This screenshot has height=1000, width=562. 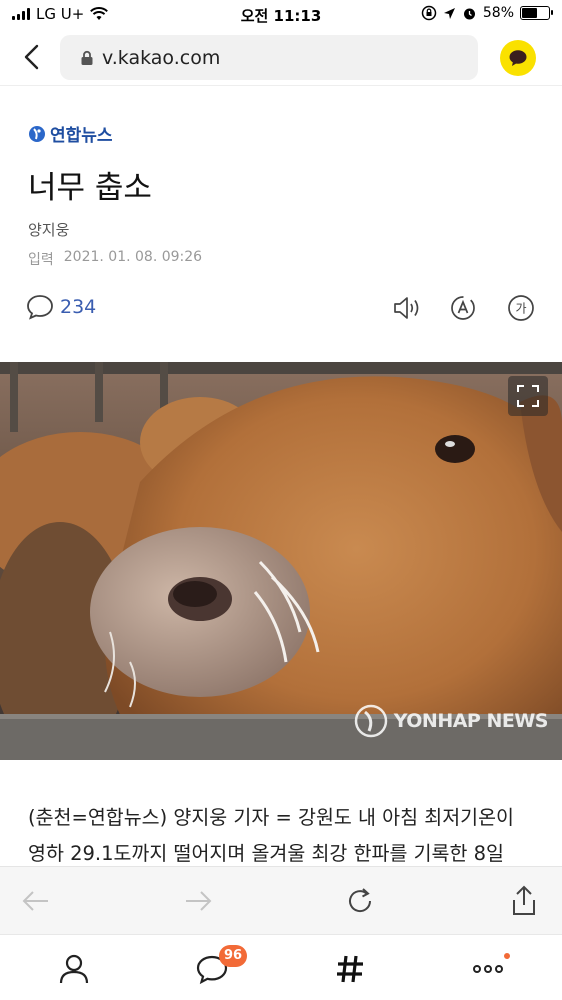 I want to click on status-right: 58%, so click(x=487, y=13).